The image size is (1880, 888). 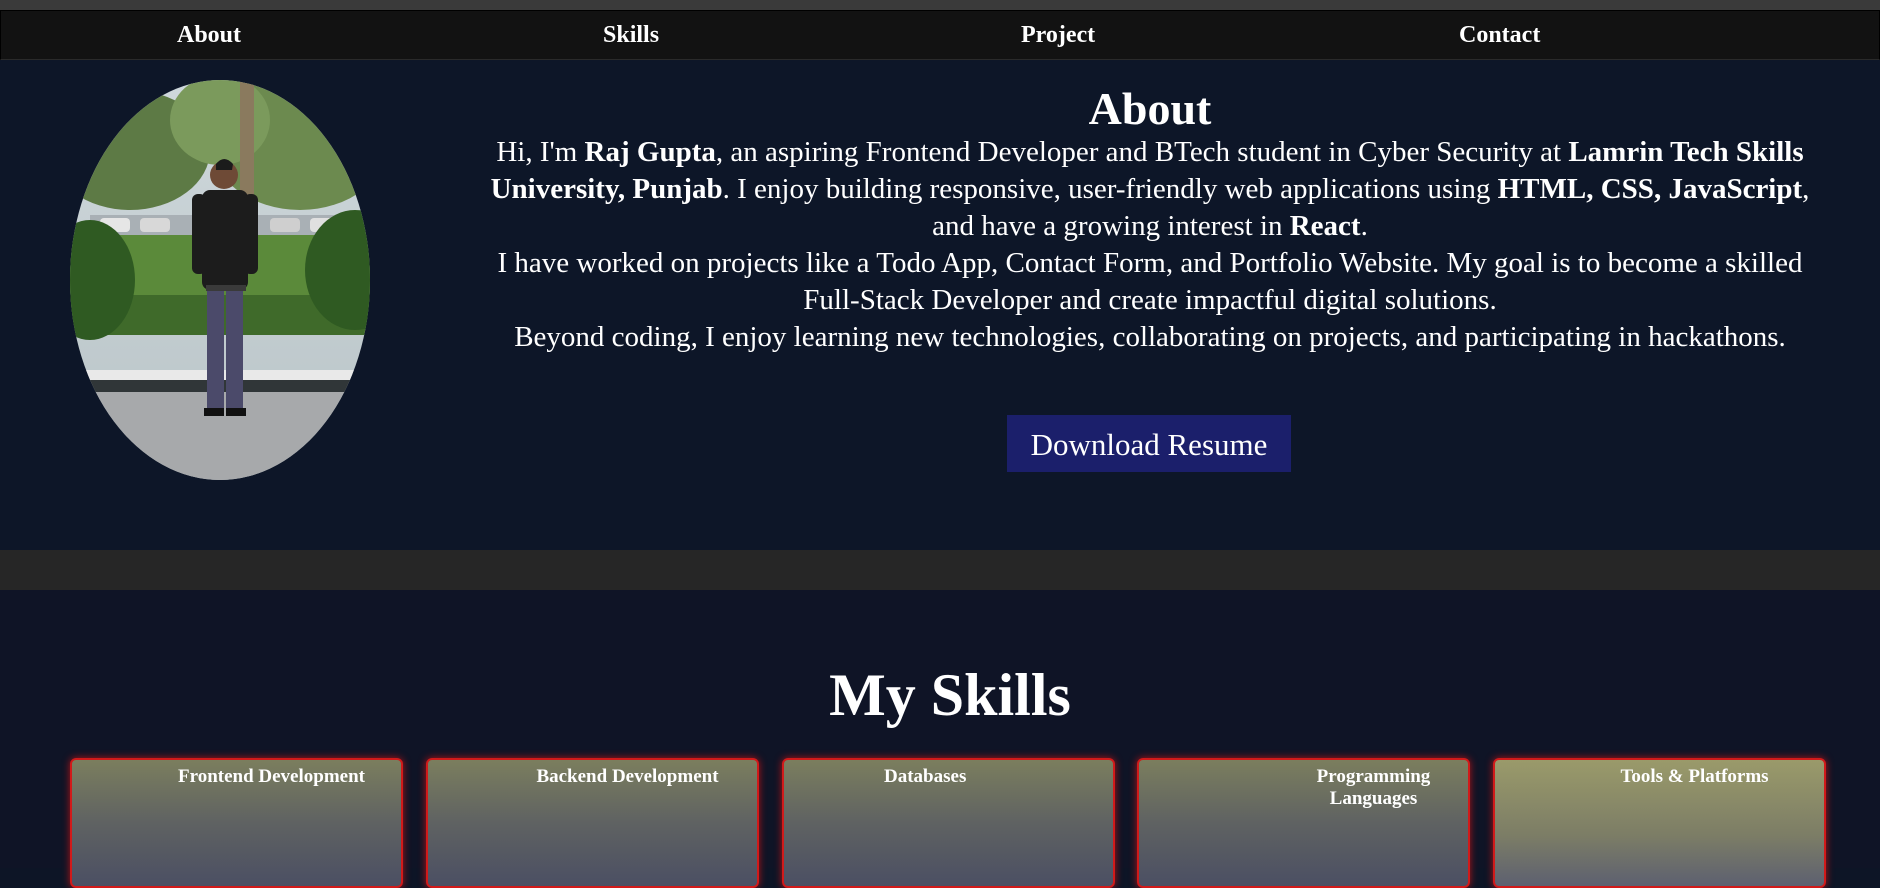 What do you see at coordinates (631, 35) in the screenshot?
I see `nav-link-skills: Skills` at bounding box center [631, 35].